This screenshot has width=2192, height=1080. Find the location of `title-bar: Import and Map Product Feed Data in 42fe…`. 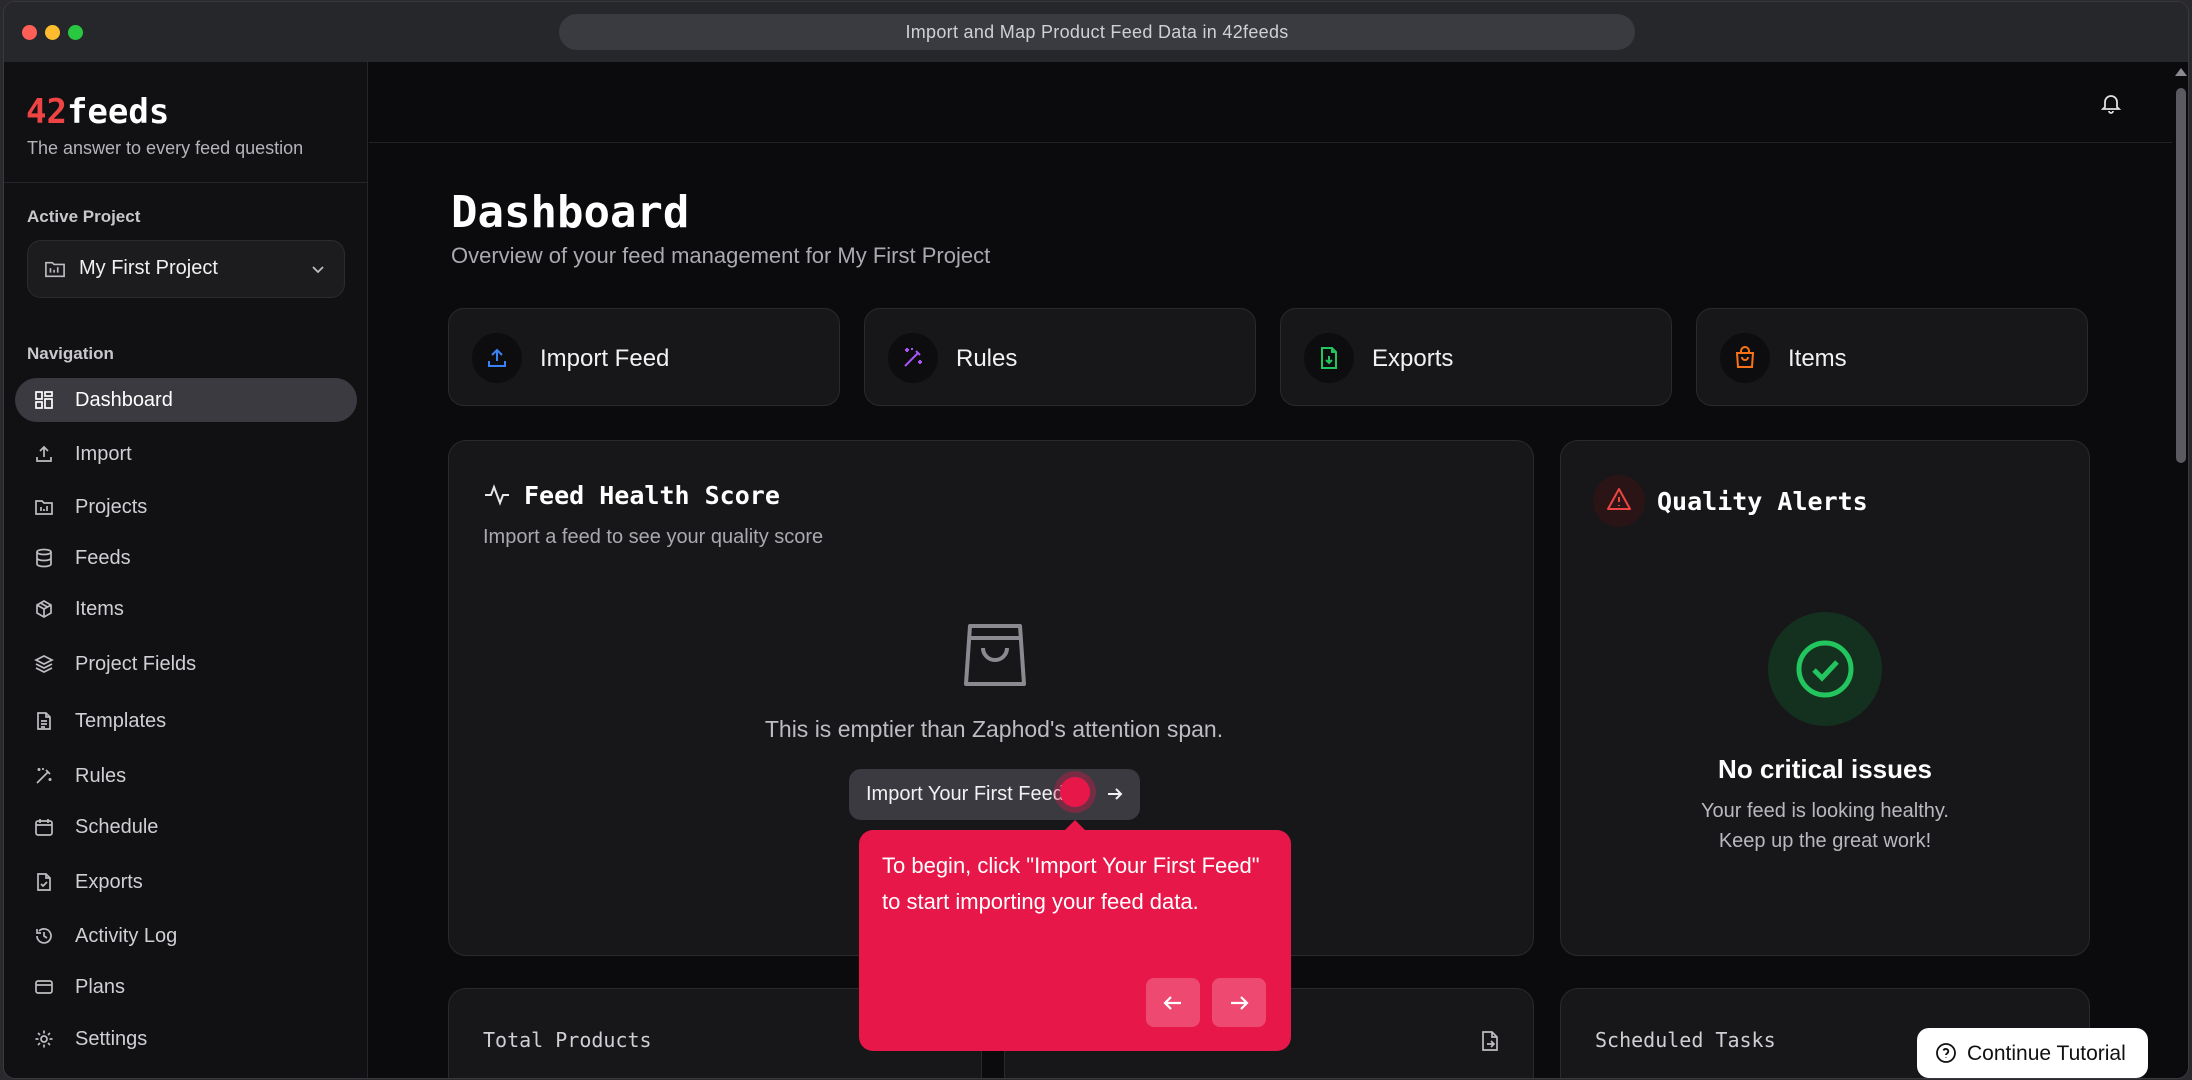

title-bar: Import and Map Product Feed Data in 42fe… is located at coordinates (1096, 32).